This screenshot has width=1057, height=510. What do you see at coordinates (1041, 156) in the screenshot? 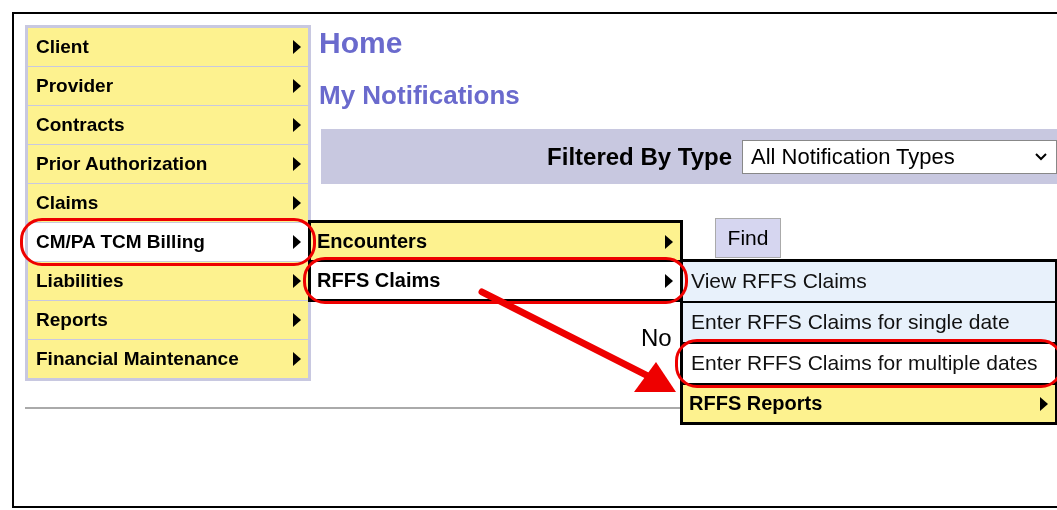
I see `chevron-down-icon` at bounding box center [1041, 156].